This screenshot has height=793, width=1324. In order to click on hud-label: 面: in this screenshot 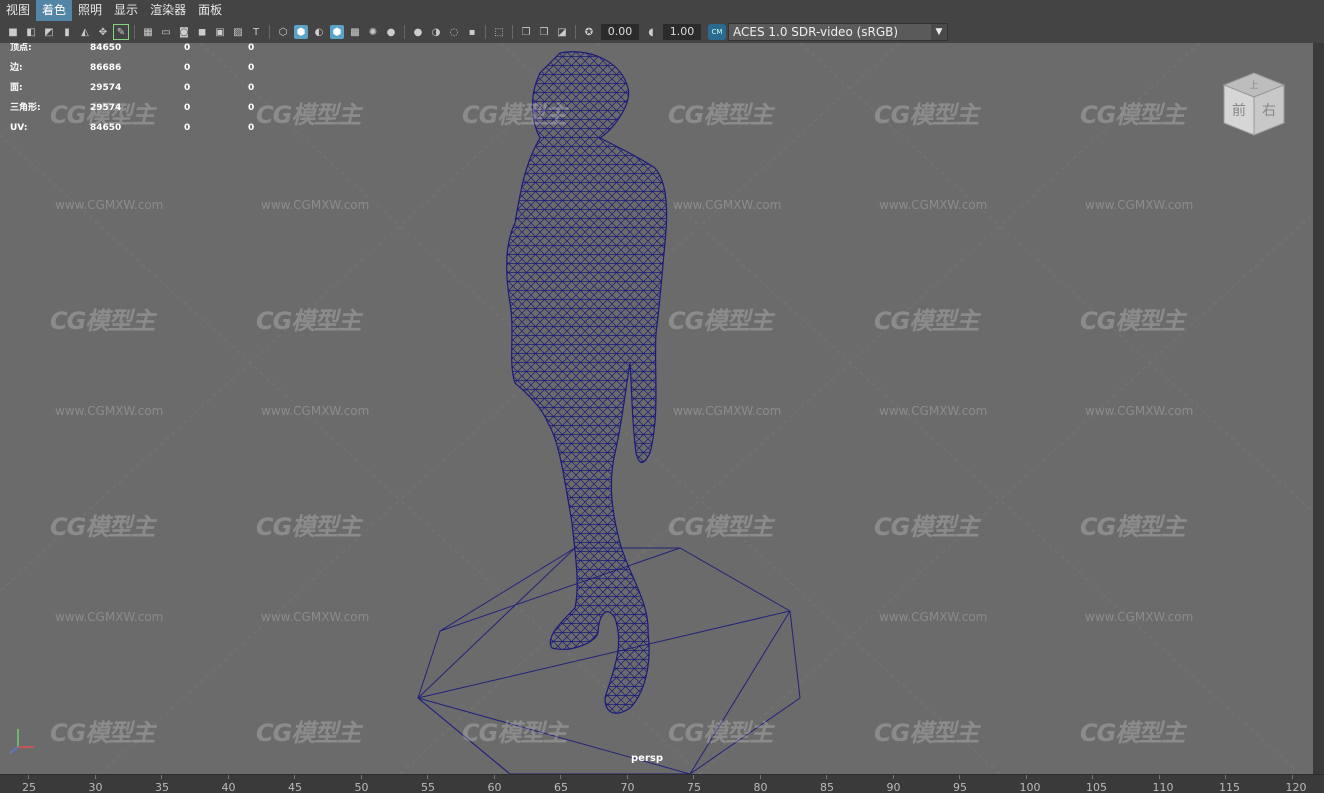, I will do `click(16, 88)`.